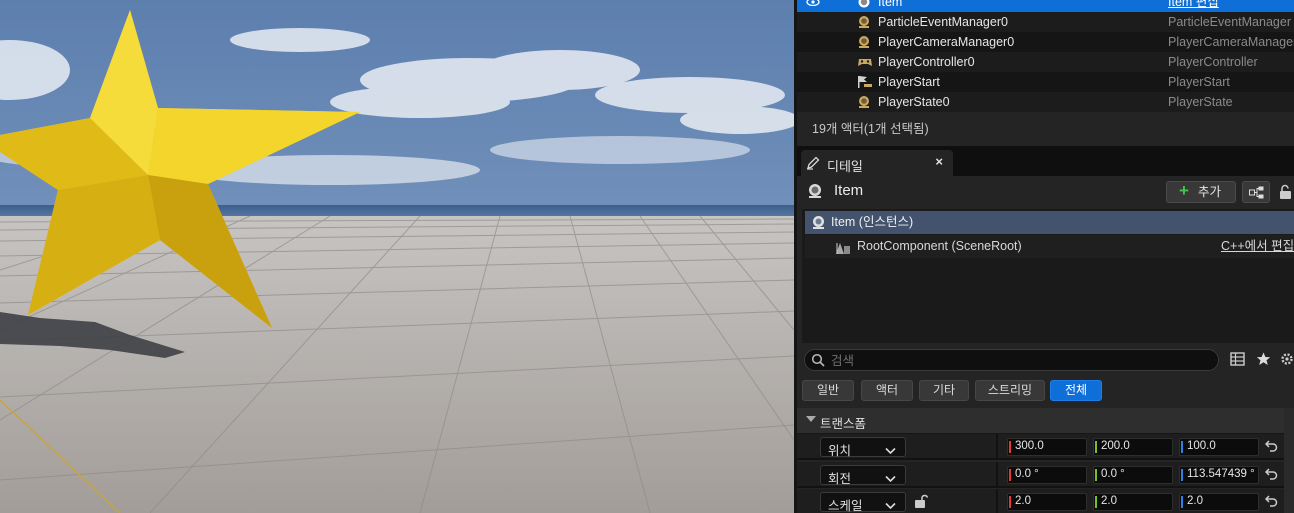 This screenshot has width=1294, height=513. Describe the element at coordinates (1045, 102) in the screenshot. I see `outliner-row: PlayerState0 PlayerState` at that location.